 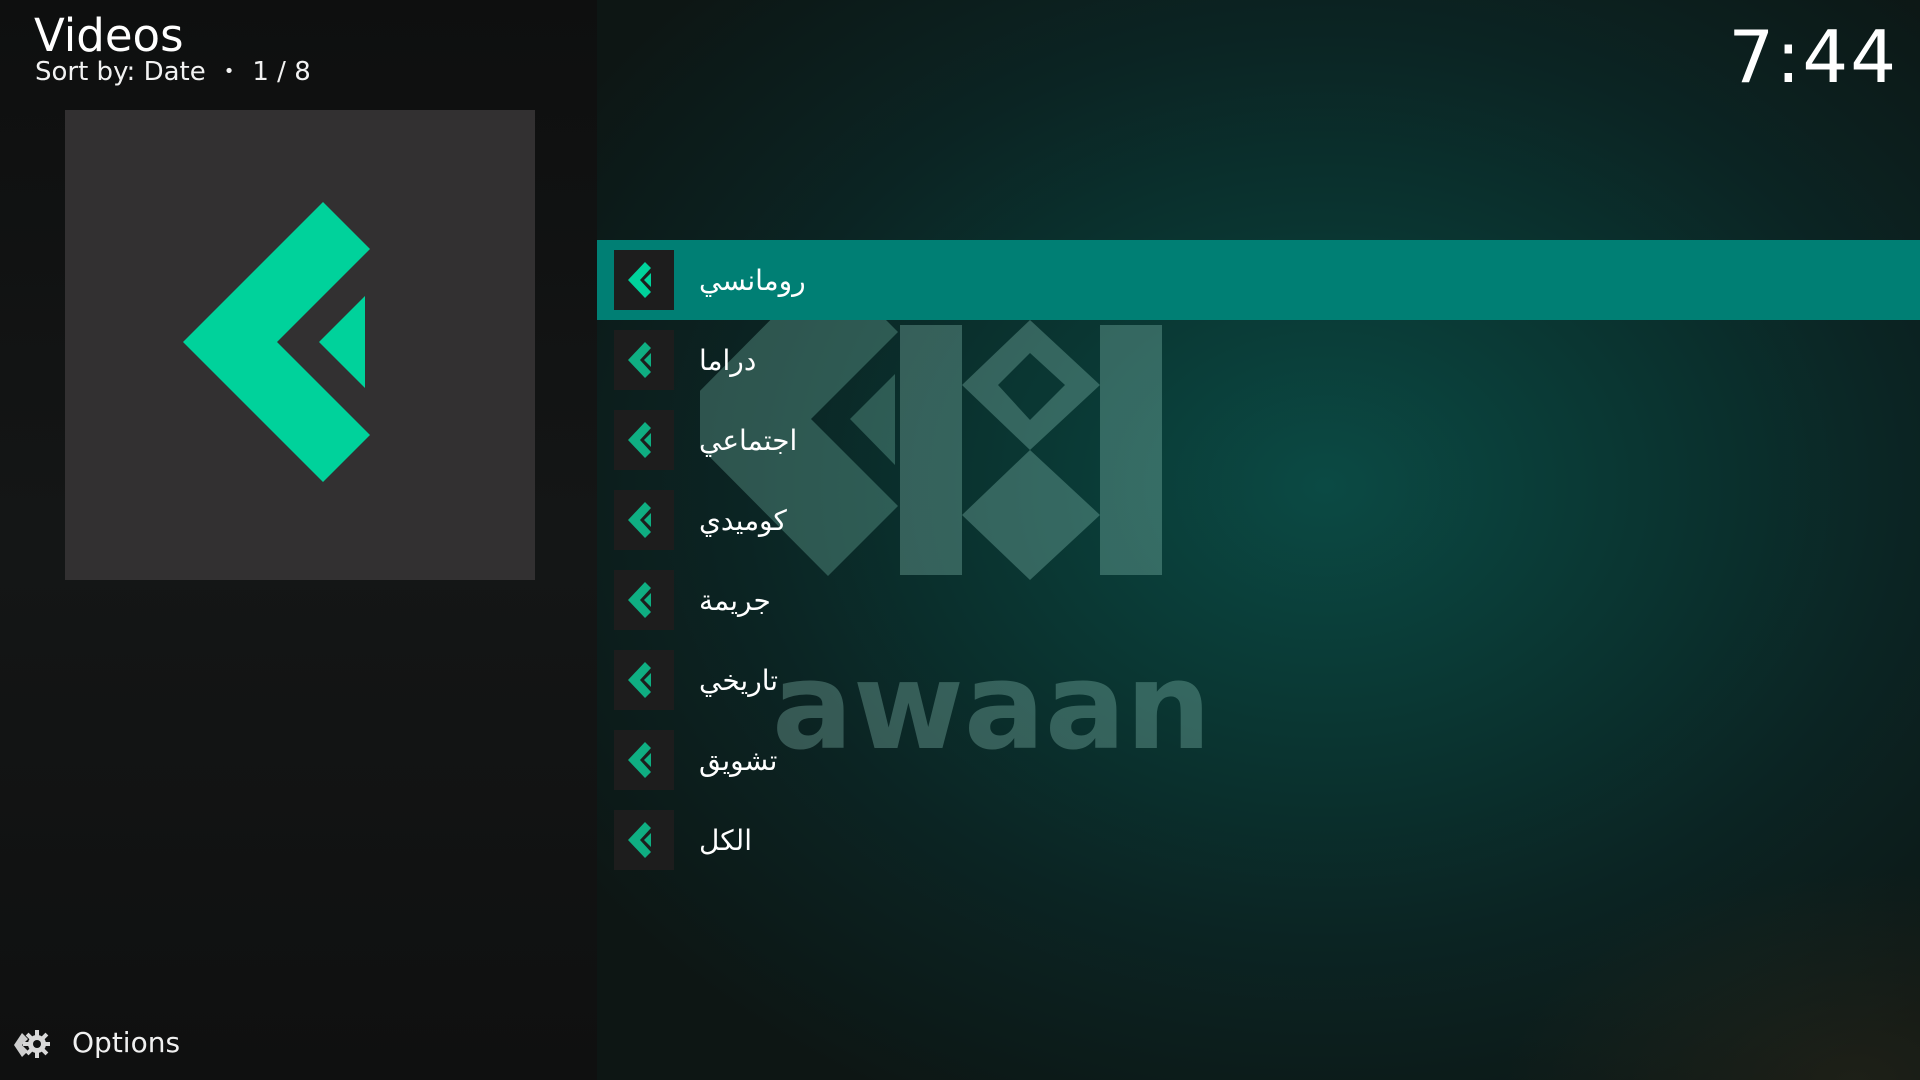 What do you see at coordinates (32, 1044) in the screenshot?
I see `options-gear-icon` at bounding box center [32, 1044].